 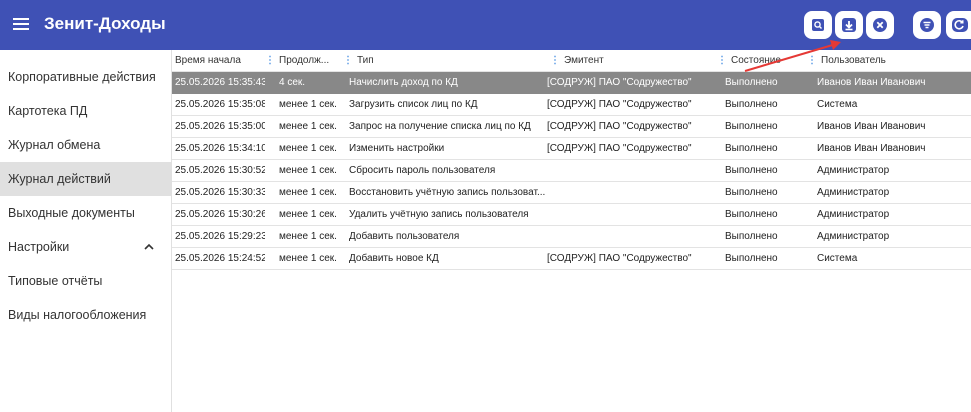 What do you see at coordinates (440, 126) in the screenshot?
I see `table-cell: Запрос на получение списка лиц по КД` at bounding box center [440, 126].